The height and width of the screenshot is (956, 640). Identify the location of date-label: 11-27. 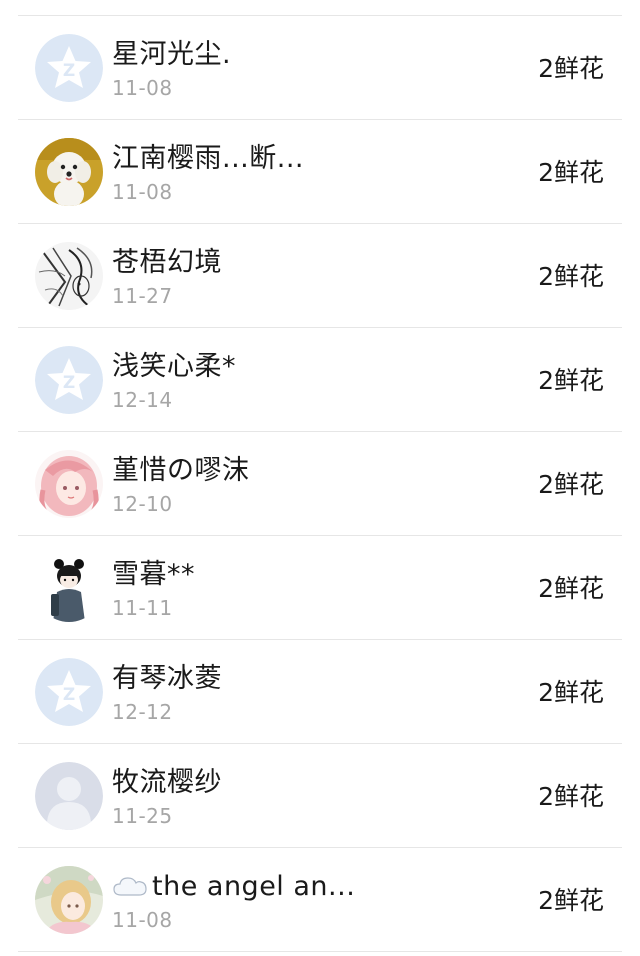
(142, 296).